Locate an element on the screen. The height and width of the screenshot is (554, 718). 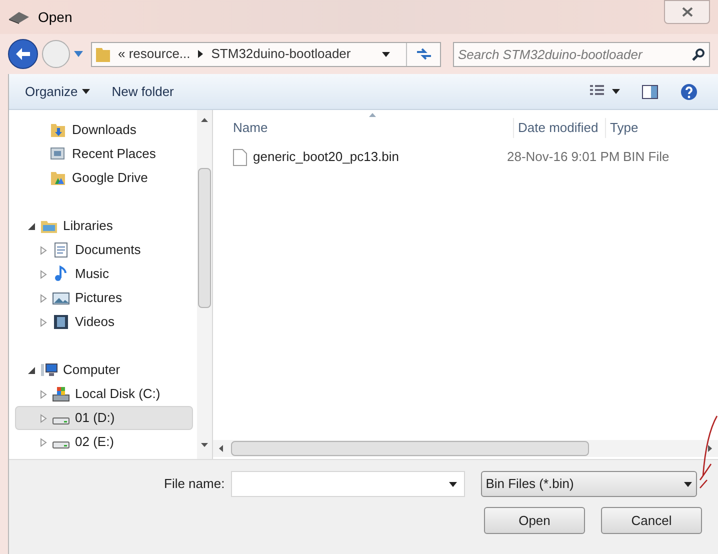
address-dropdown-icon is located at coordinates (386, 54).